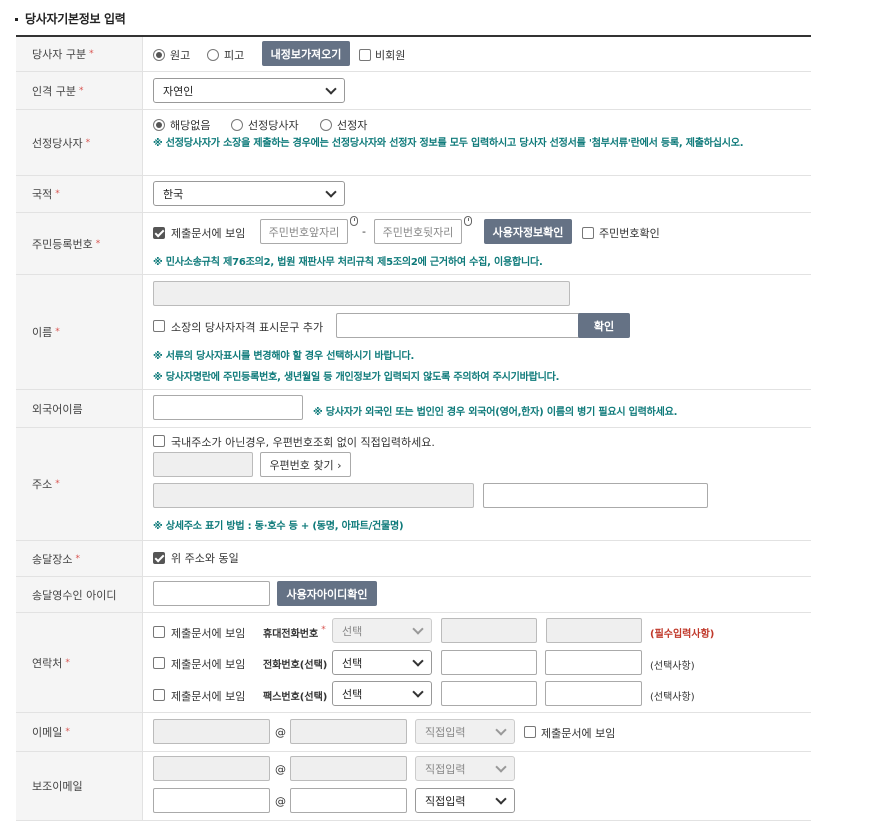  Describe the element at coordinates (79, 484) in the screenshot. I see `address-label: 주소 *` at that location.